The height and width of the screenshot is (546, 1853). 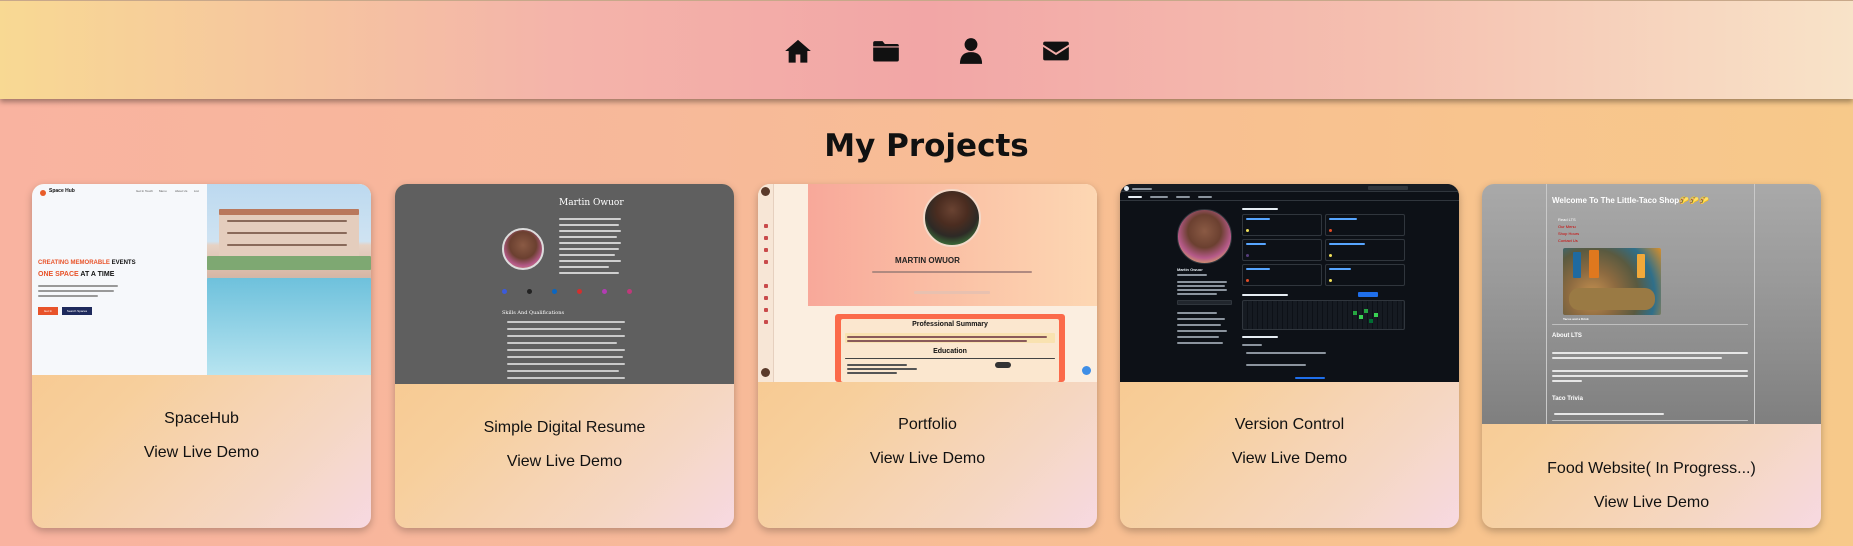 What do you see at coordinates (564, 427) in the screenshot?
I see `project-title: Simple Digital Resume` at bounding box center [564, 427].